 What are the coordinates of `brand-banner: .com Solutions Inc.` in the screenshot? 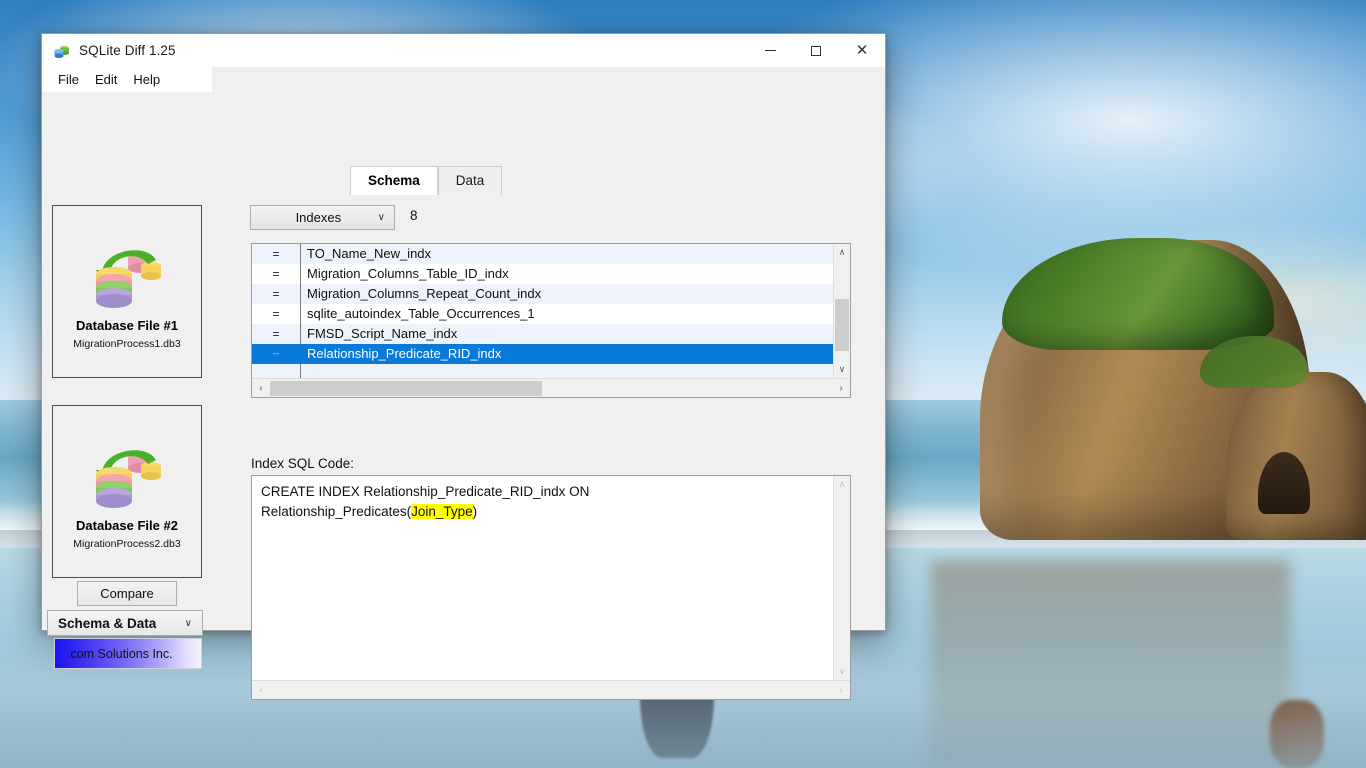 It's located at (128, 653).